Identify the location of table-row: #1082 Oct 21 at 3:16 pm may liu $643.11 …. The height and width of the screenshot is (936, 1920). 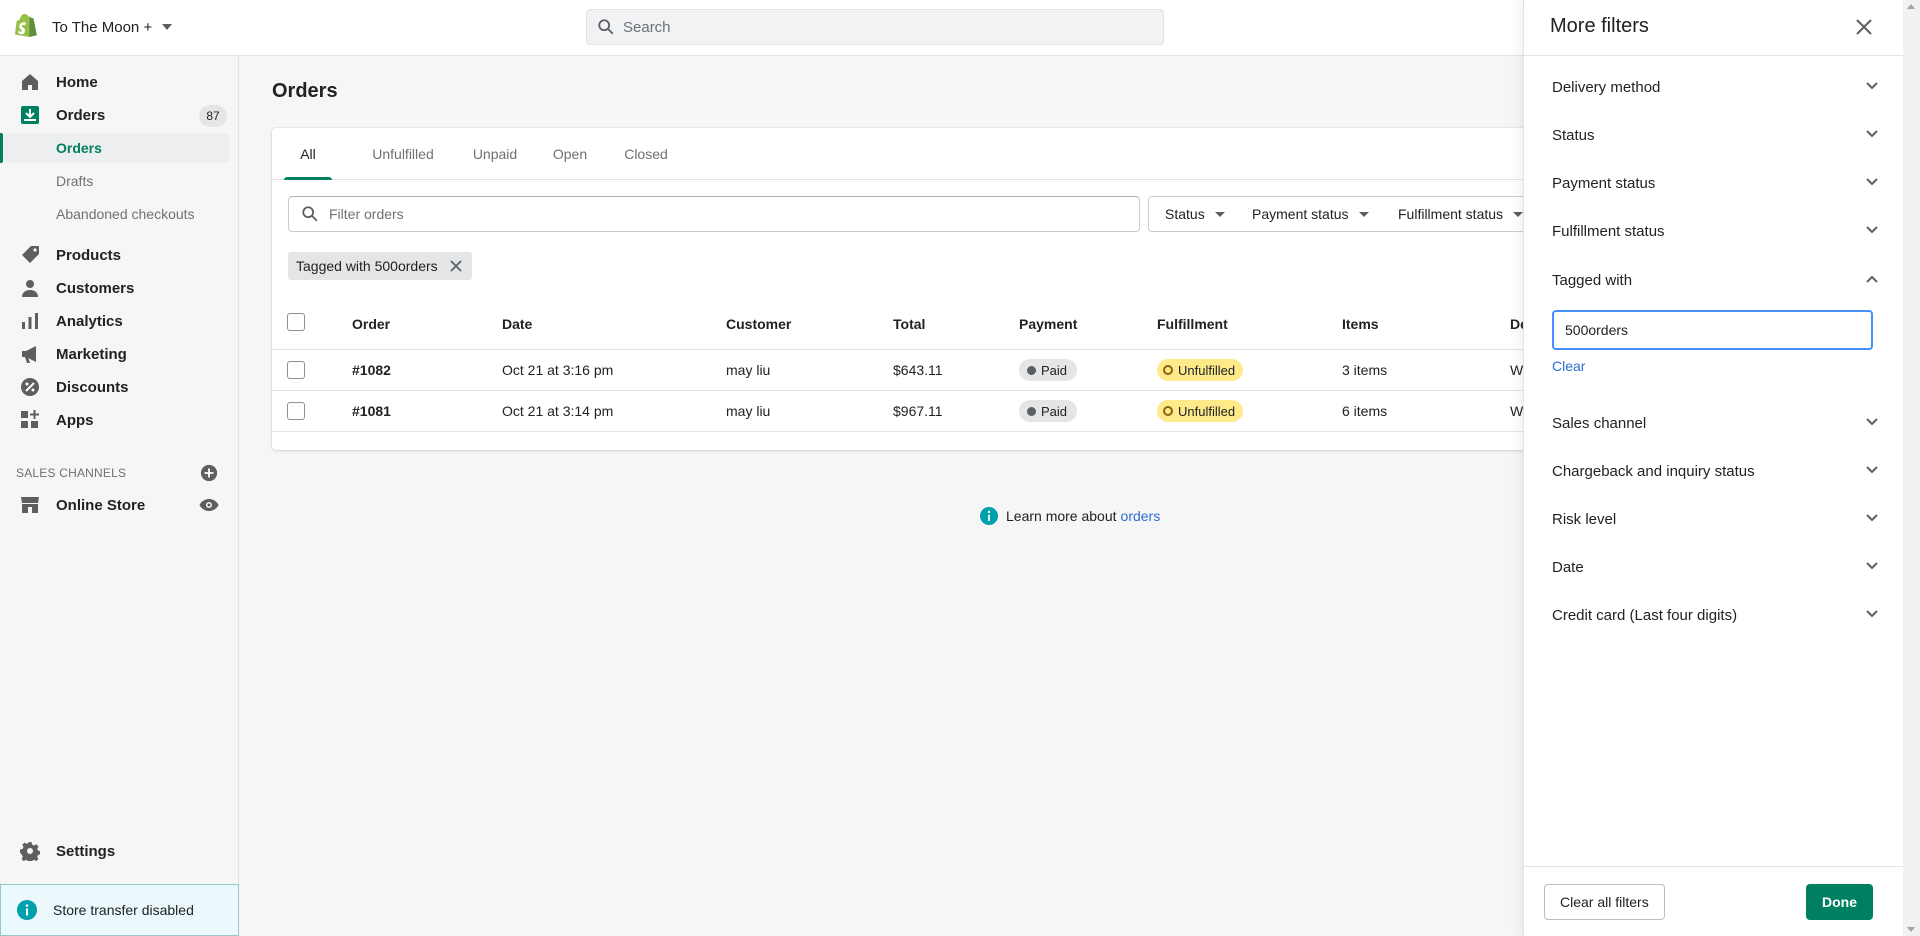
(942, 370).